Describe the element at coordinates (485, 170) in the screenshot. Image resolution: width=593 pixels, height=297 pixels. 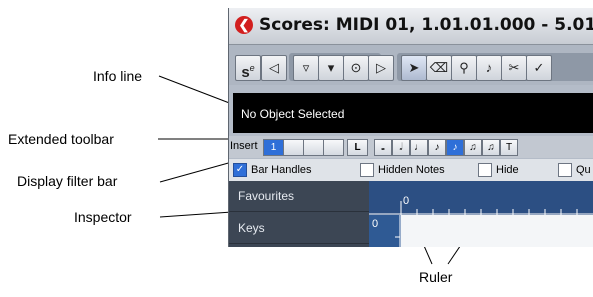
I see `hide-checkbox` at that location.